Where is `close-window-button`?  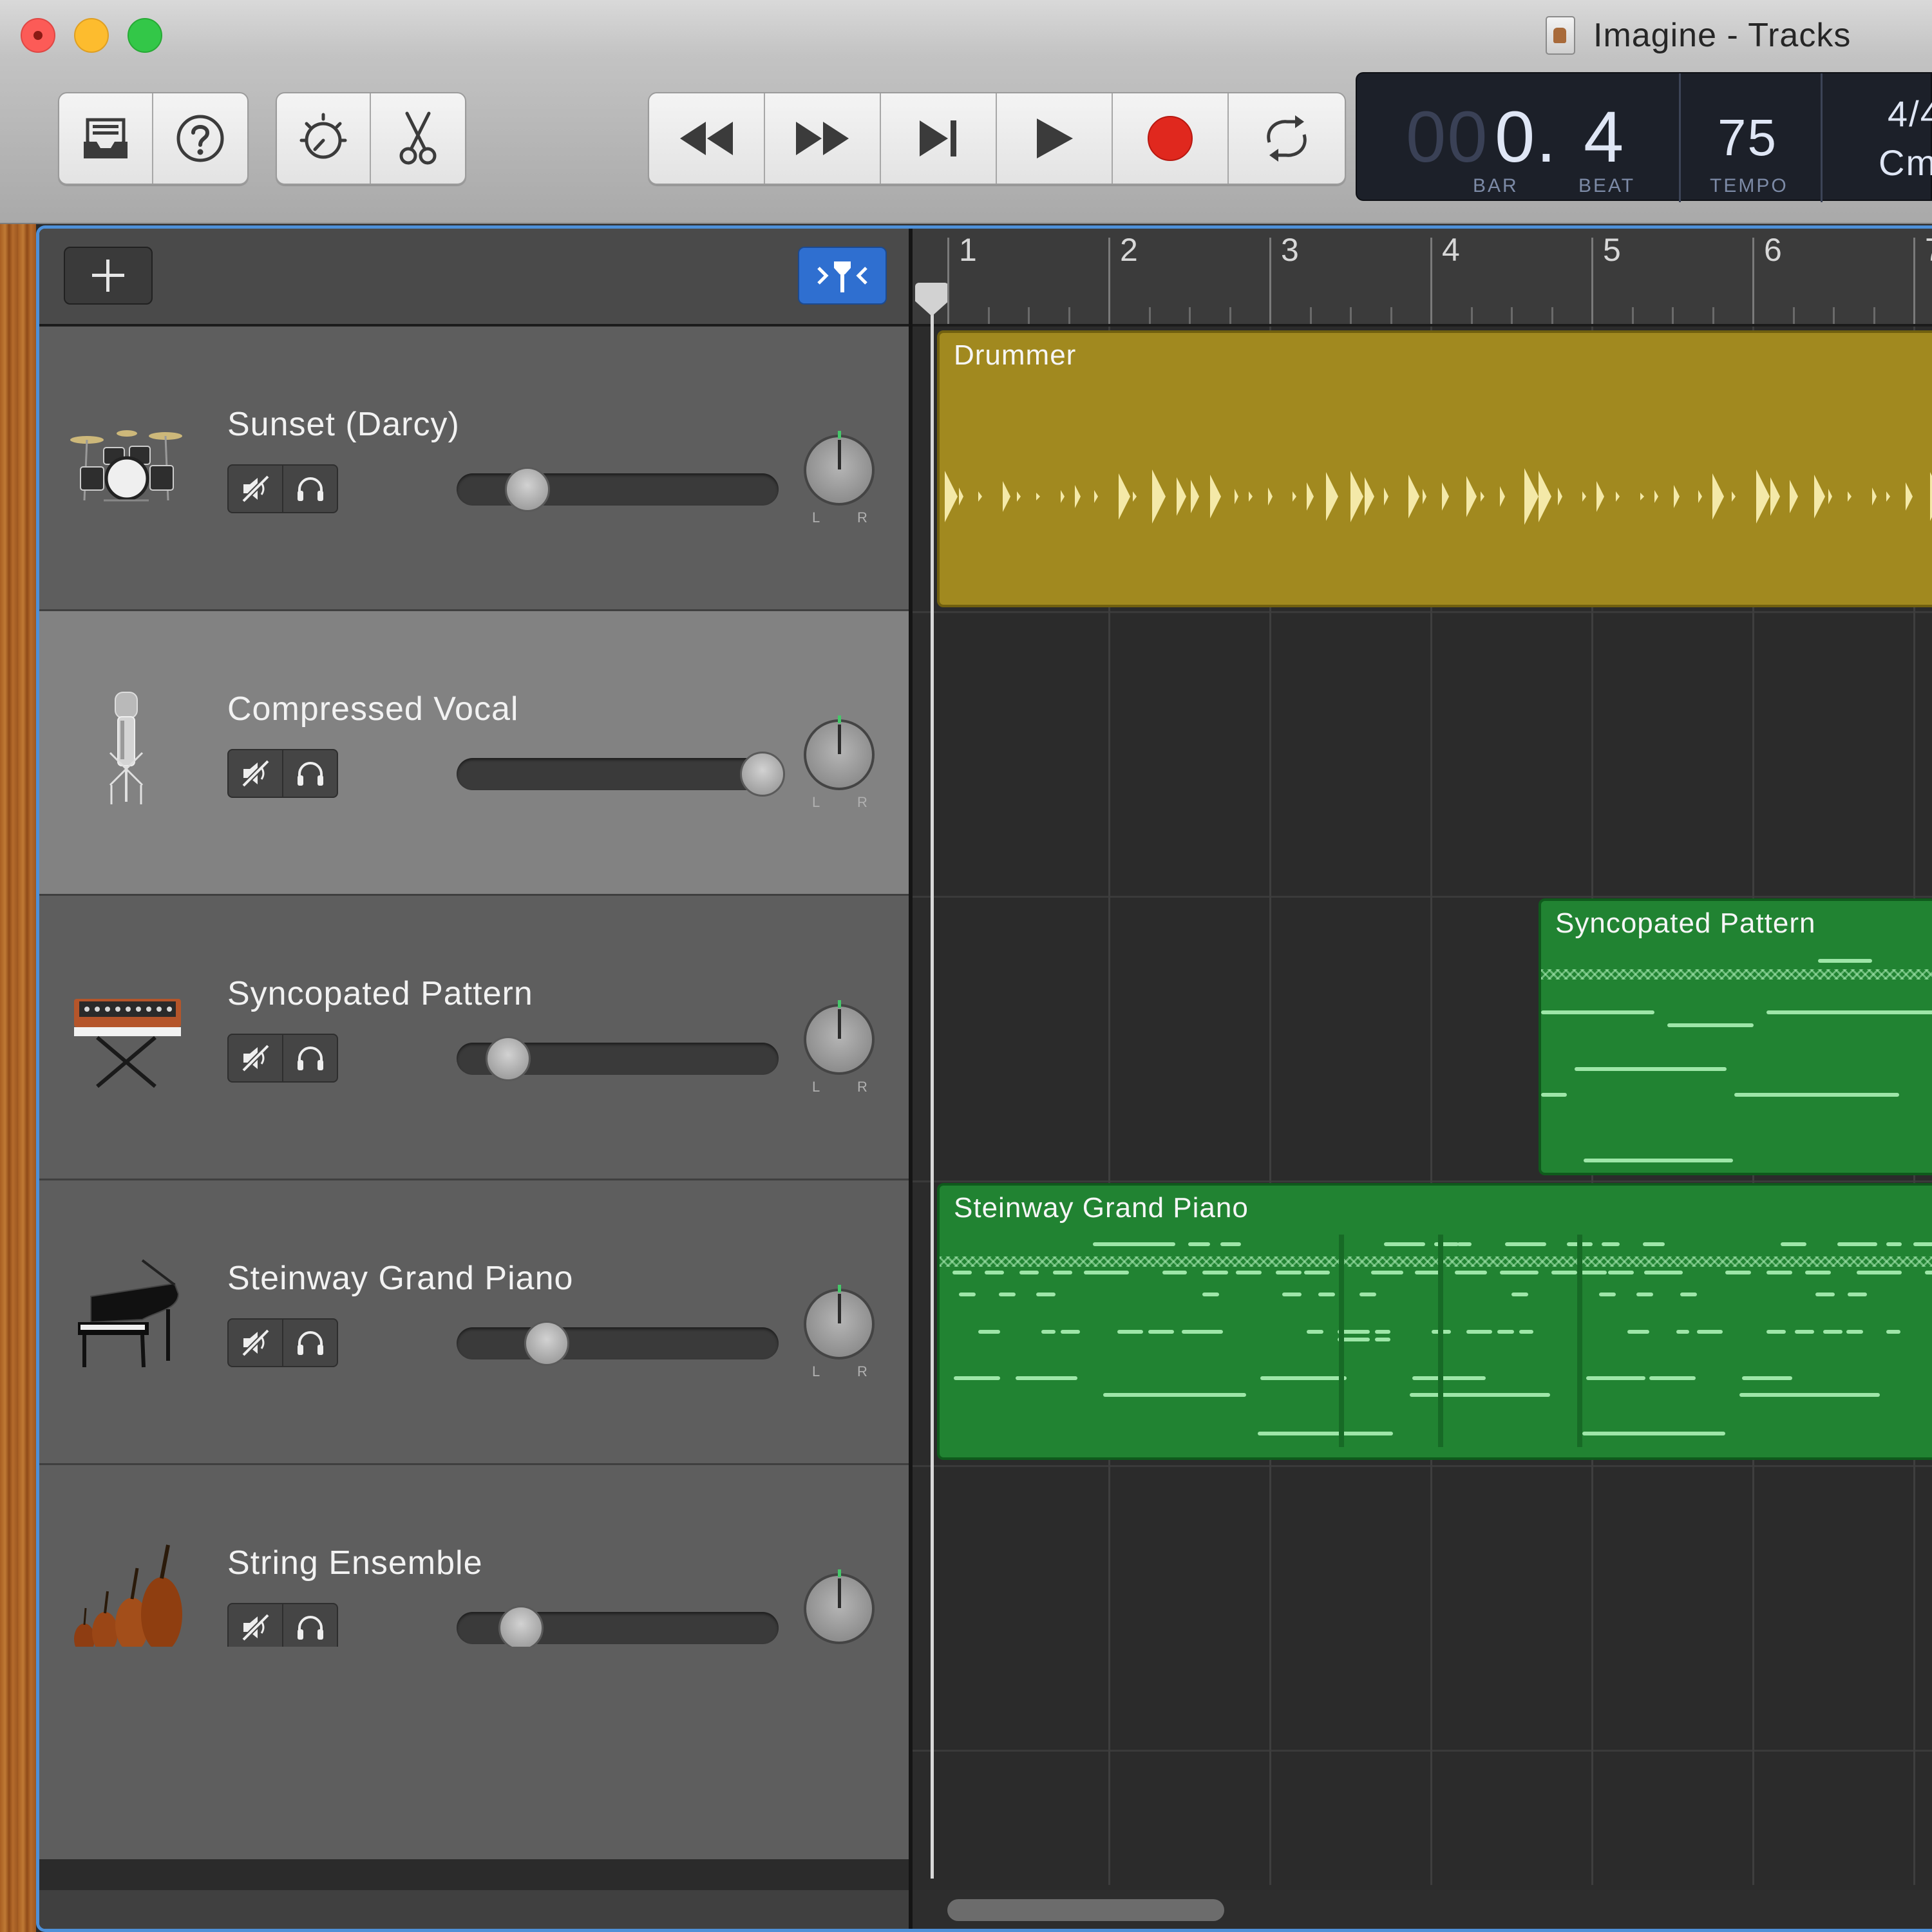 close-window-button is located at coordinates (38, 36).